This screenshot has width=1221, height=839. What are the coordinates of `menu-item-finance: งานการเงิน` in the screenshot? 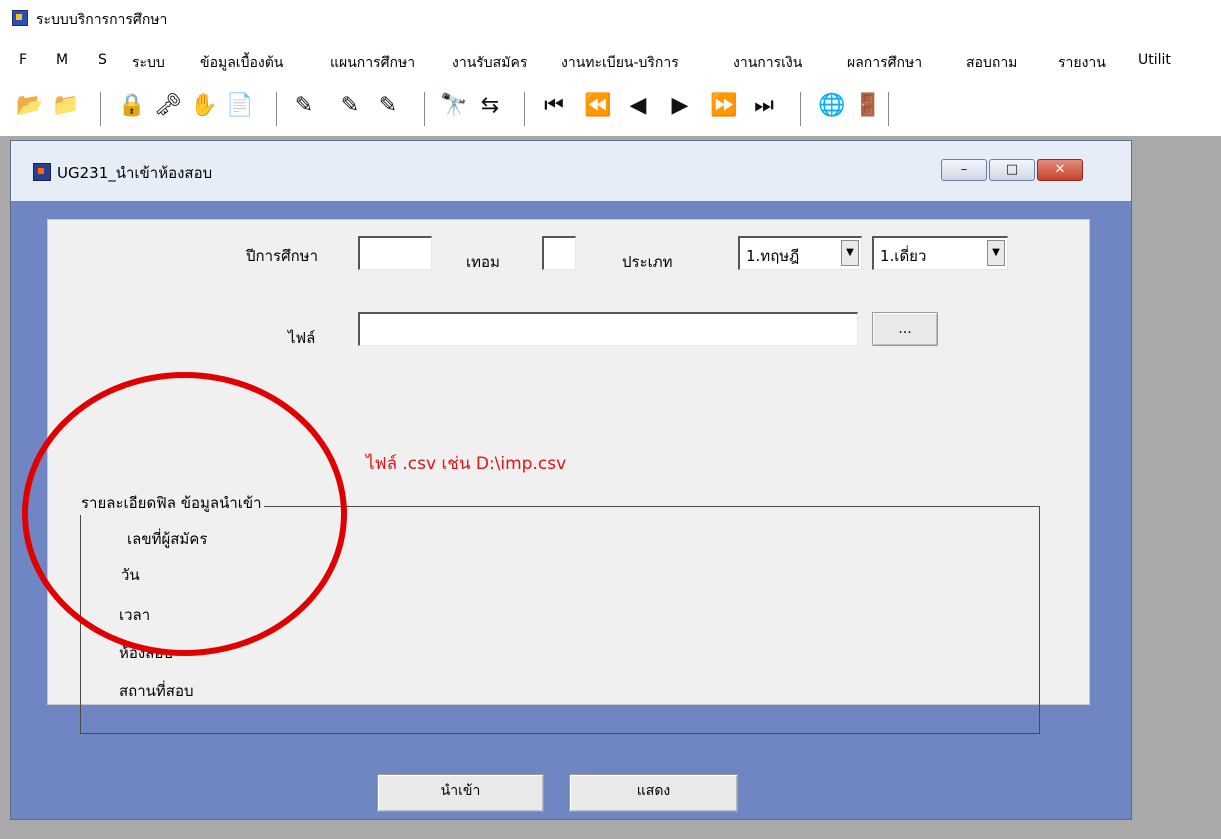 It's located at (767, 63).